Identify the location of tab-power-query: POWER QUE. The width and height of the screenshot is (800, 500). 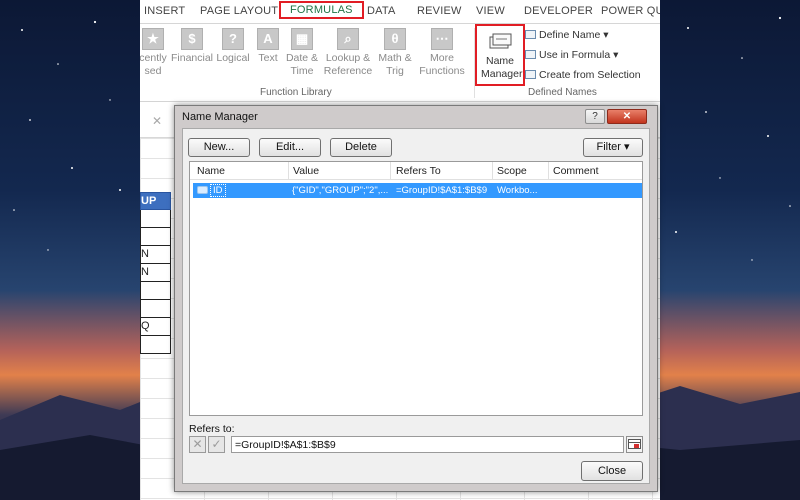
(630, 11).